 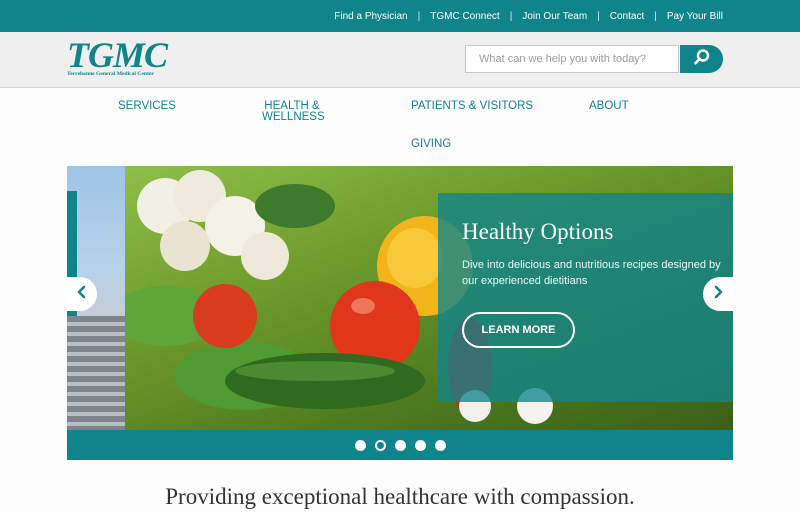 What do you see at coordinates (147, 106) in the screenshot?
I see `nav-services: SERVICES` at bounding box center [147, 106].